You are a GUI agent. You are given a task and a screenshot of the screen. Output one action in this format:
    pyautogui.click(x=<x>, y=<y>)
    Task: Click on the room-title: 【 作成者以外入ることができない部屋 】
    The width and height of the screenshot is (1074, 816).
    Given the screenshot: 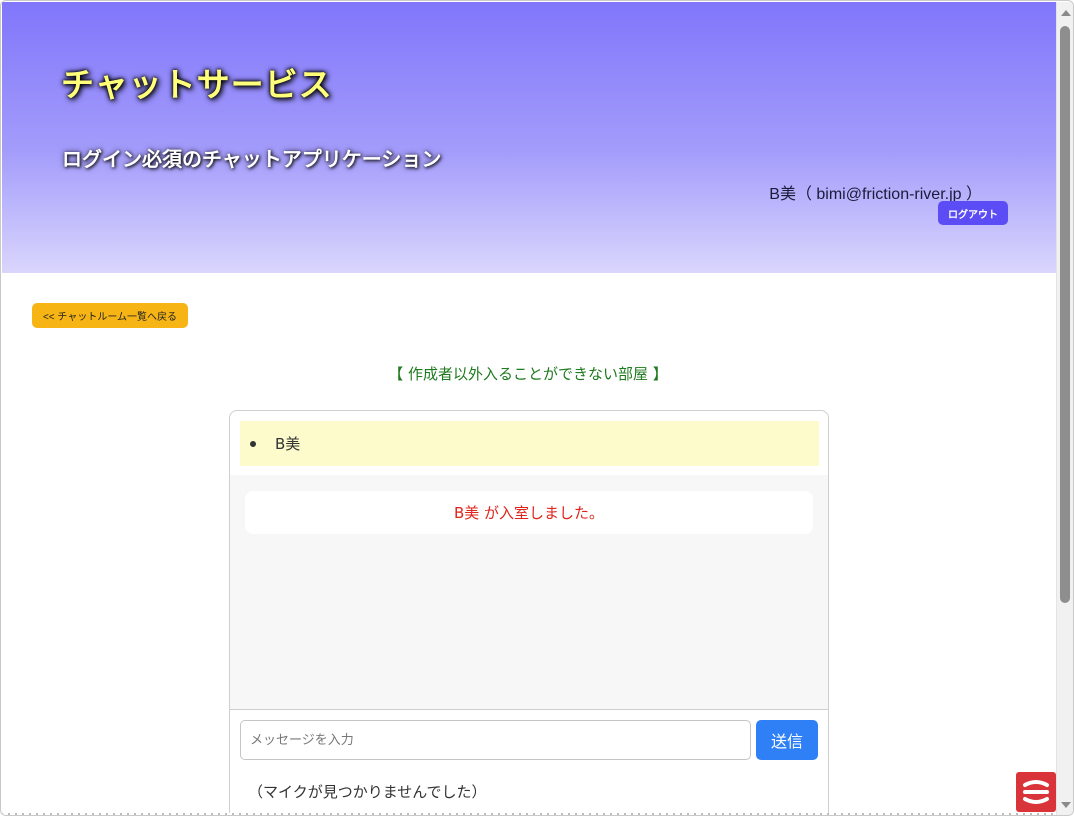 What is the action you would take?
    pyautogui.click(x=528, y=374)
    